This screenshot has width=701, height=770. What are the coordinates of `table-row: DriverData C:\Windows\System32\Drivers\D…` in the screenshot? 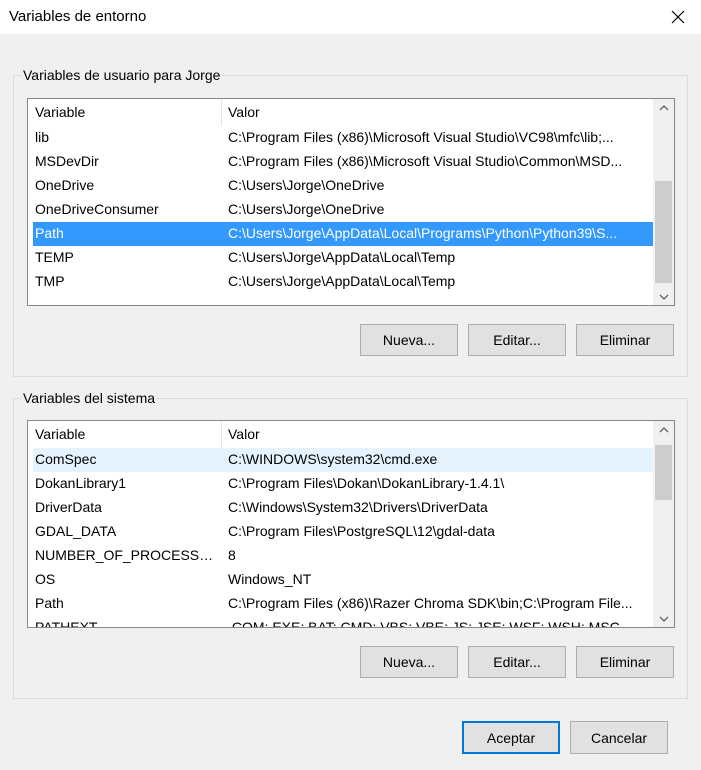 It's located at (343, 508).